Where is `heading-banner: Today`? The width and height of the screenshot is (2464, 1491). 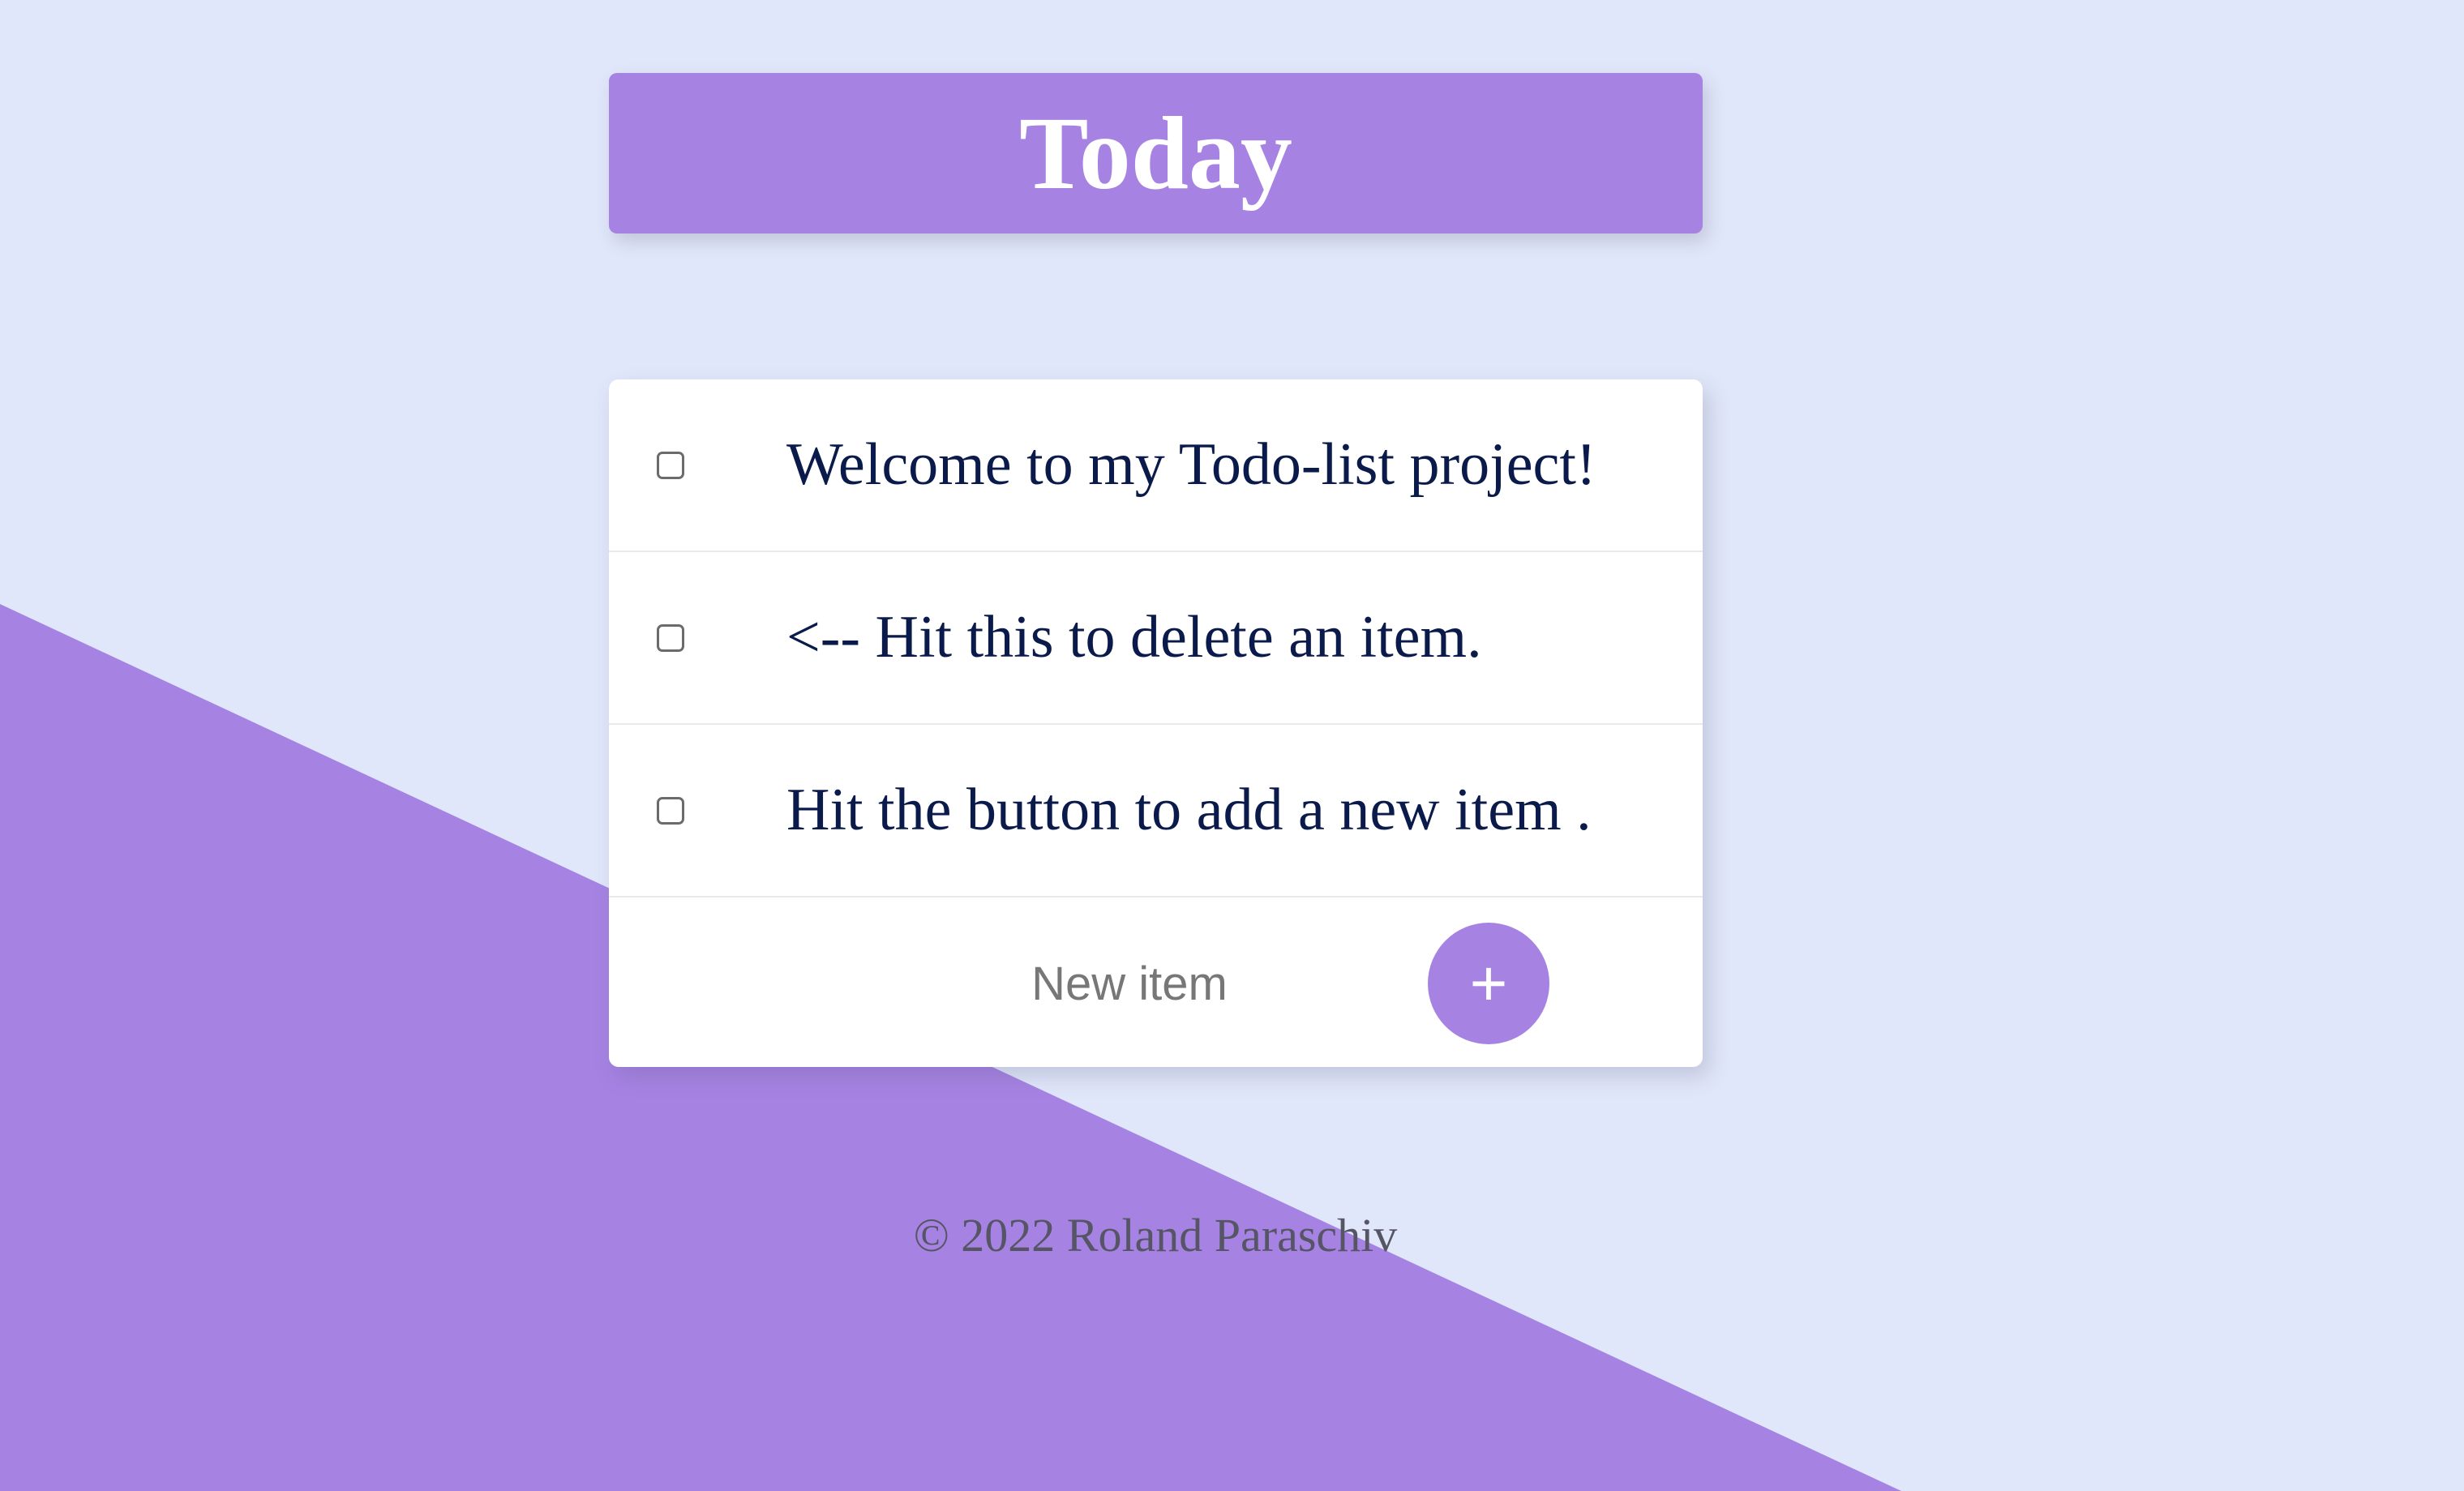 heading-banner: Today is located at coordinates (1156, 153).